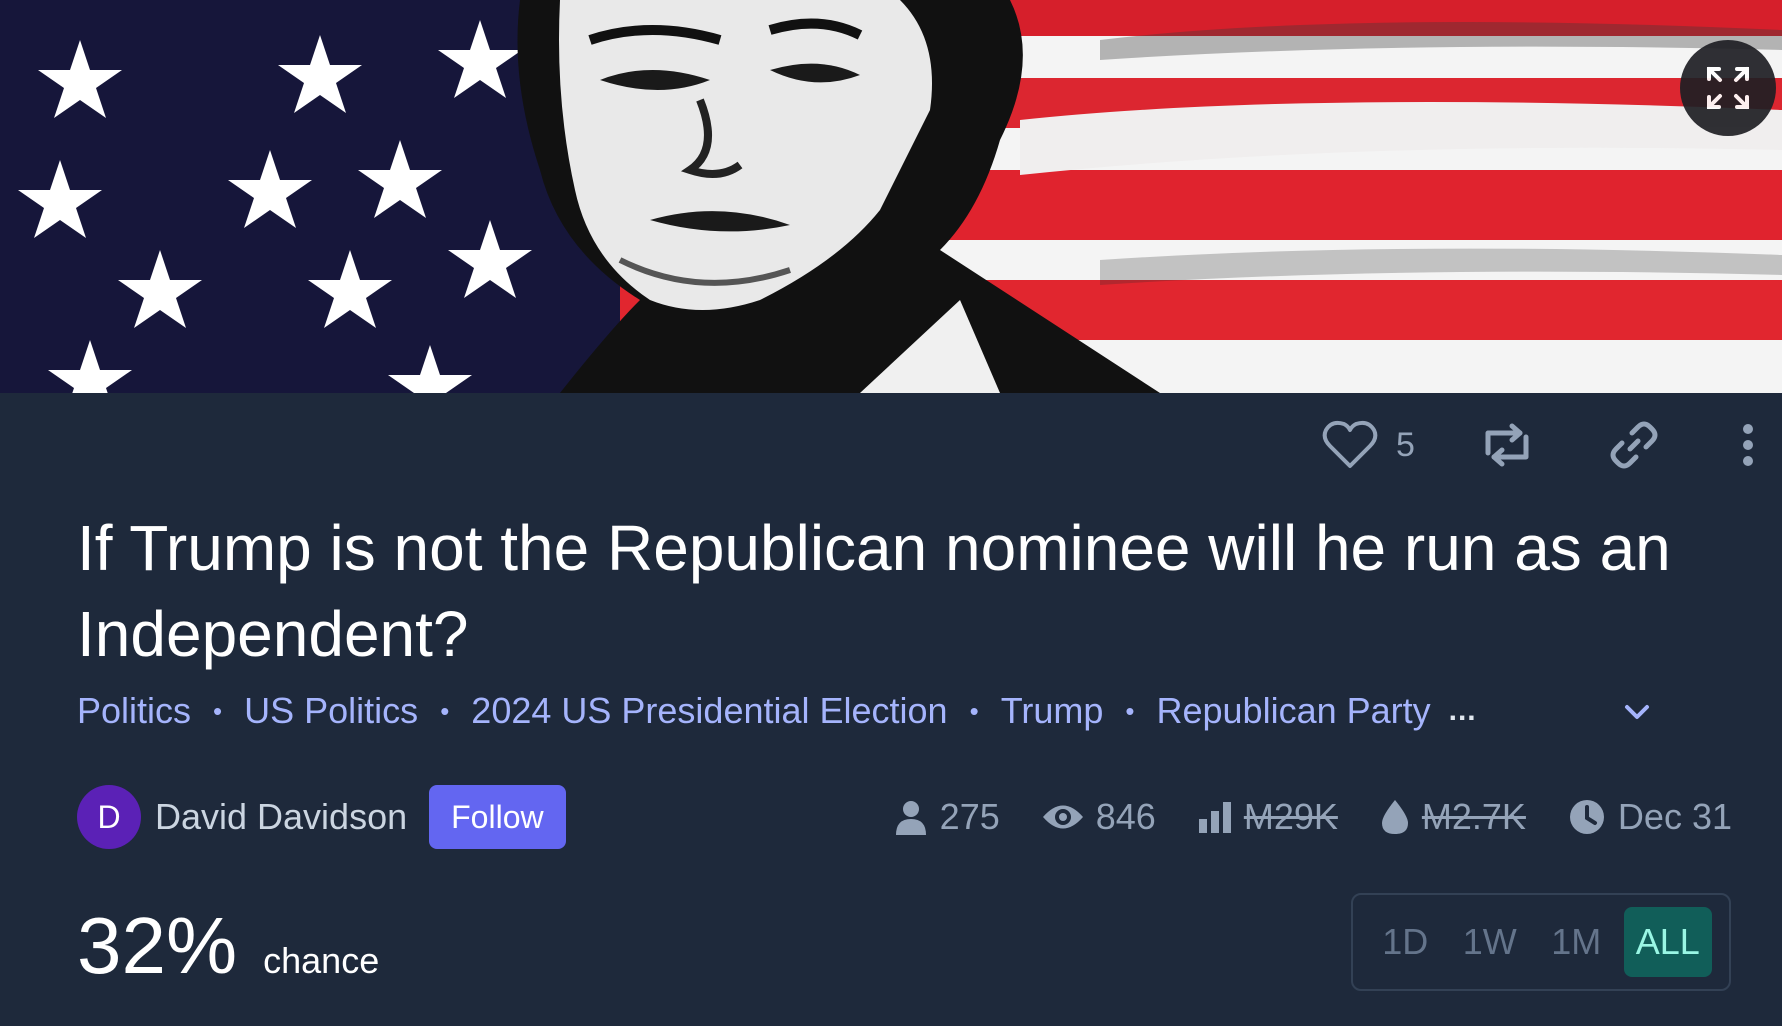  I want to click on traders-stat: 275, so click(947, 817).